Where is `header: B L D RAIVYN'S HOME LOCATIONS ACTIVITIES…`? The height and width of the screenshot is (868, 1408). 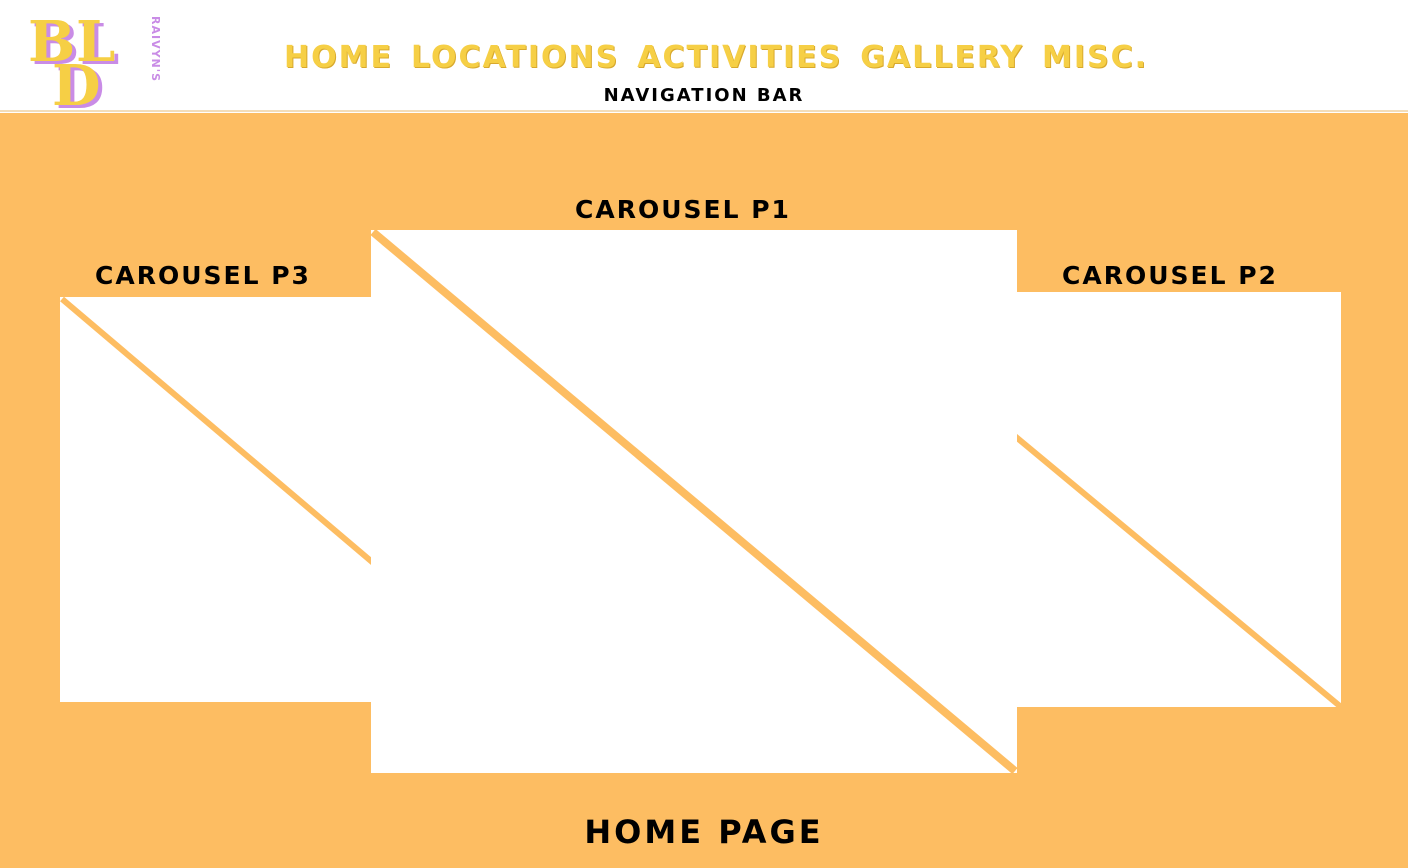 header: B L D RAIVYN'S HOME LOCATIONS ACTIVITIES… is located at coordinates (704, 57).